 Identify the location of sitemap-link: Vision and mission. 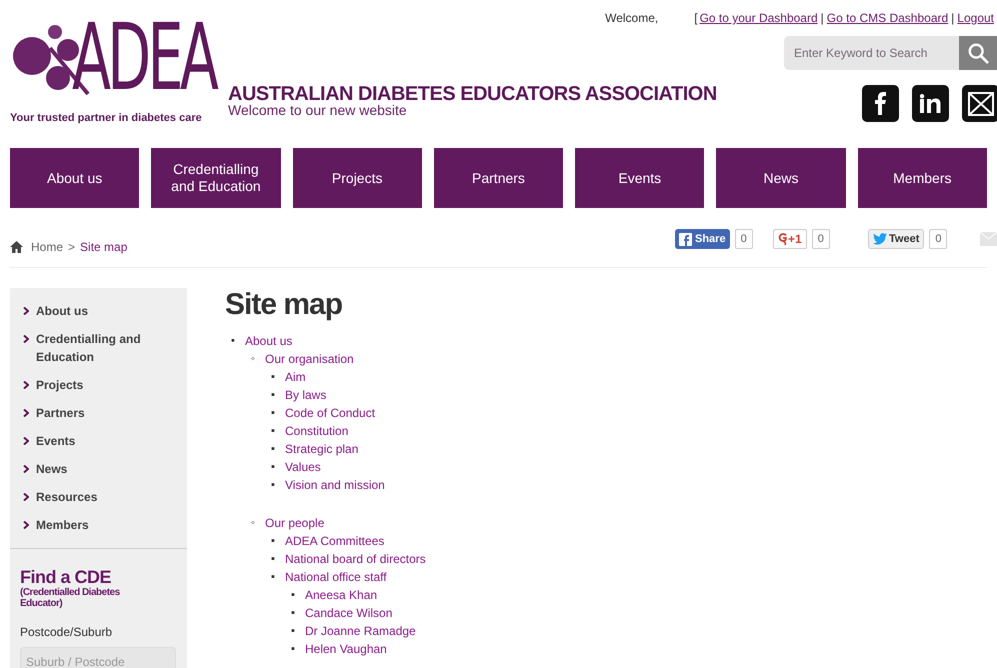
(335, 485).